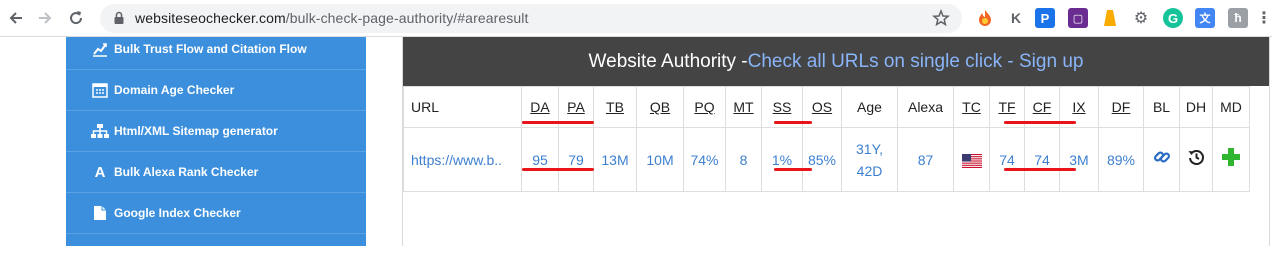  What do you see at coordinates (100, 90) in the screenshot?
I see `calendar-icon` at bounding box center [100, 90].